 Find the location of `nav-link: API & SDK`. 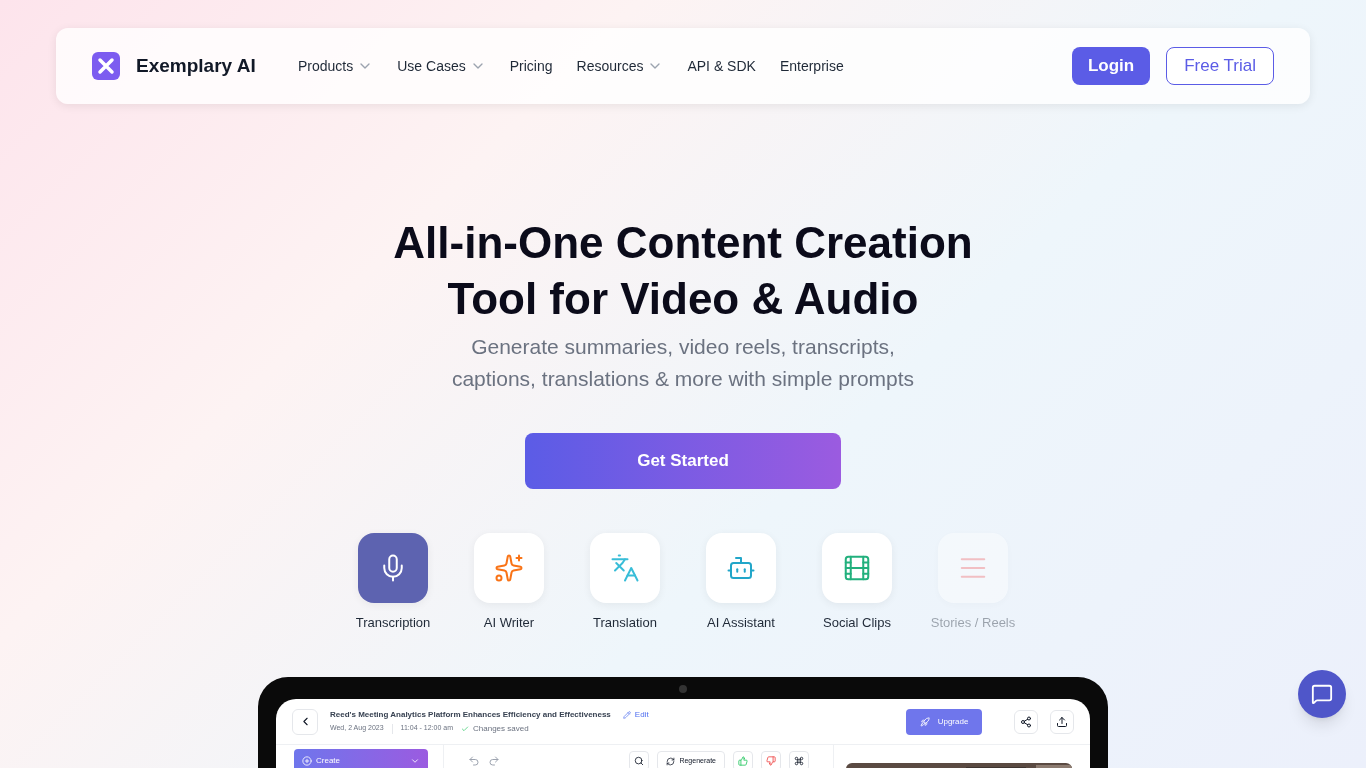

nav-link: API & SDK is located at coordinates (721, 66).